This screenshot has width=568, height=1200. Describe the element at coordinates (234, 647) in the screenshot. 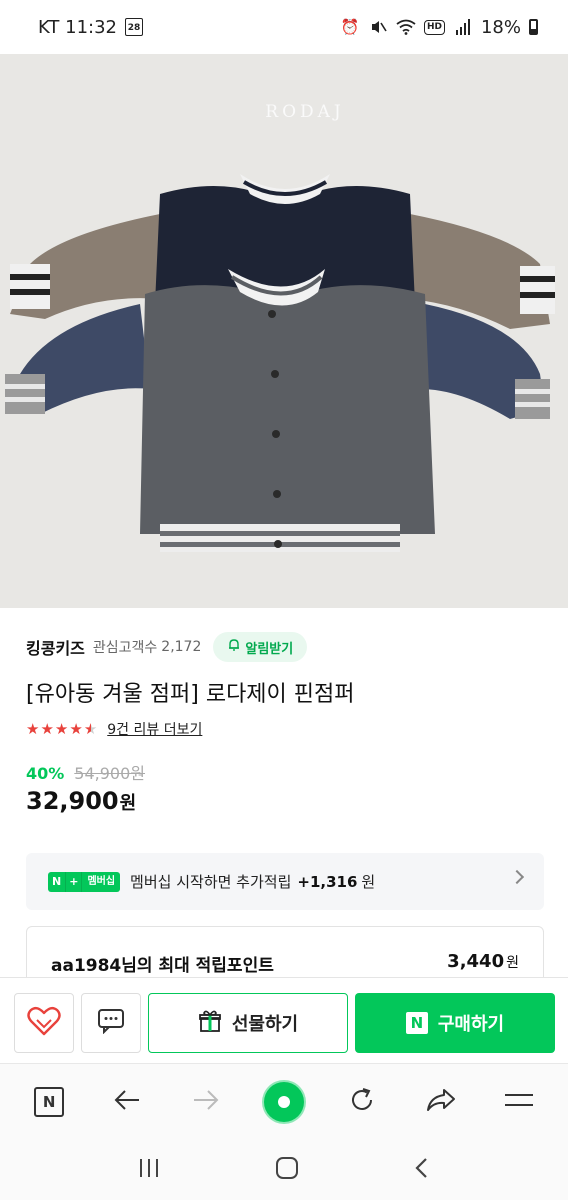

I see `bell-plus-icon` at that location.